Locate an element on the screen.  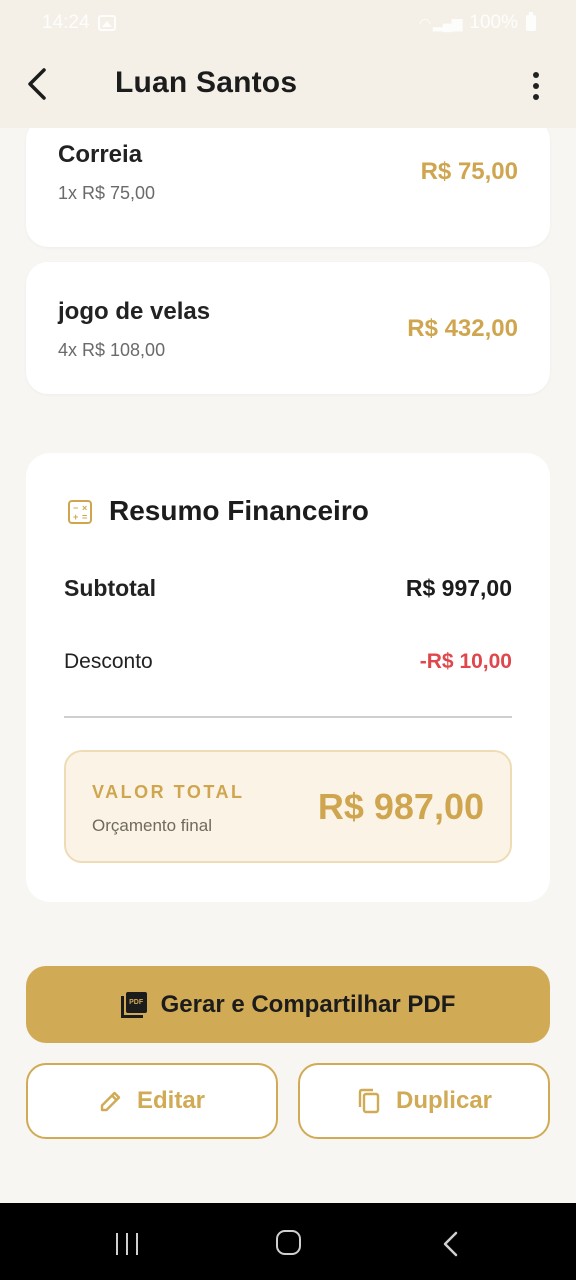
item-name: jogo de velas is located at coordinates (134, 311).